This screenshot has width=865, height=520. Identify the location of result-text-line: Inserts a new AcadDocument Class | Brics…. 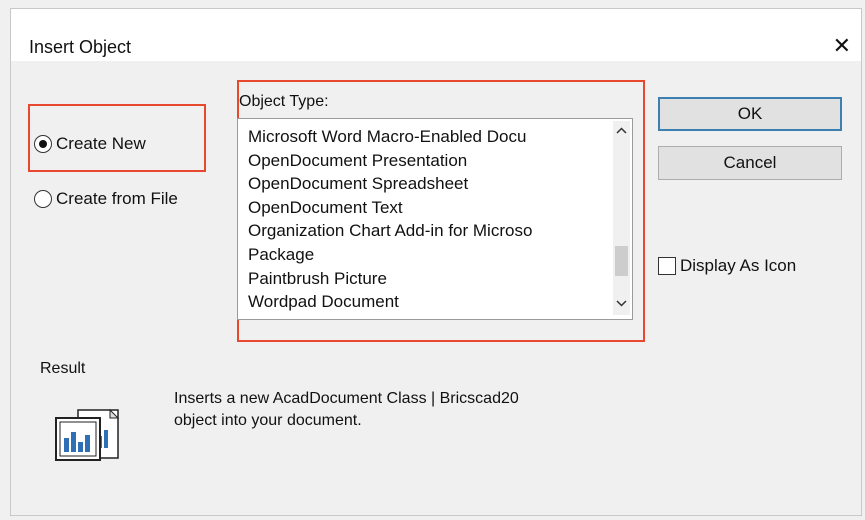
(346, 398).